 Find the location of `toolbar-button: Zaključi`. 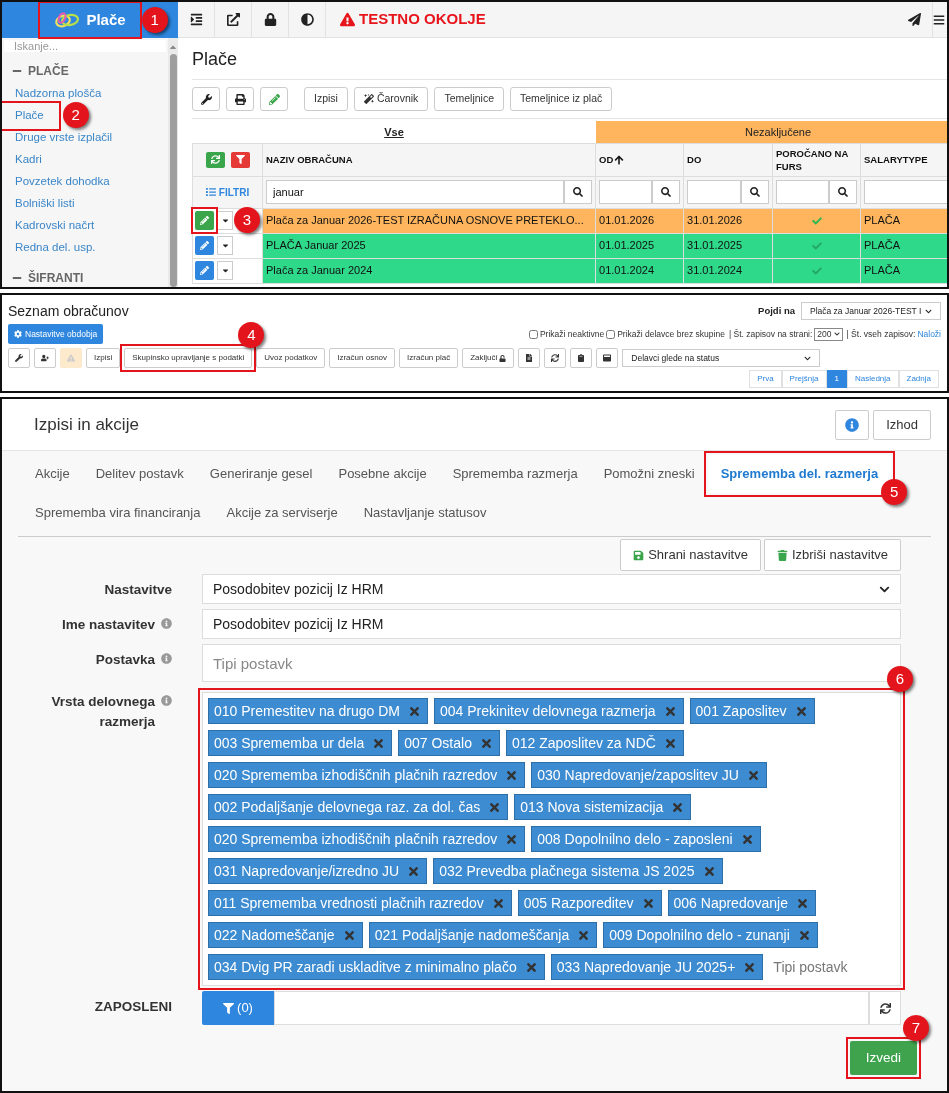

toolbar-button: Zaključi is located at coordinates (488, 358).